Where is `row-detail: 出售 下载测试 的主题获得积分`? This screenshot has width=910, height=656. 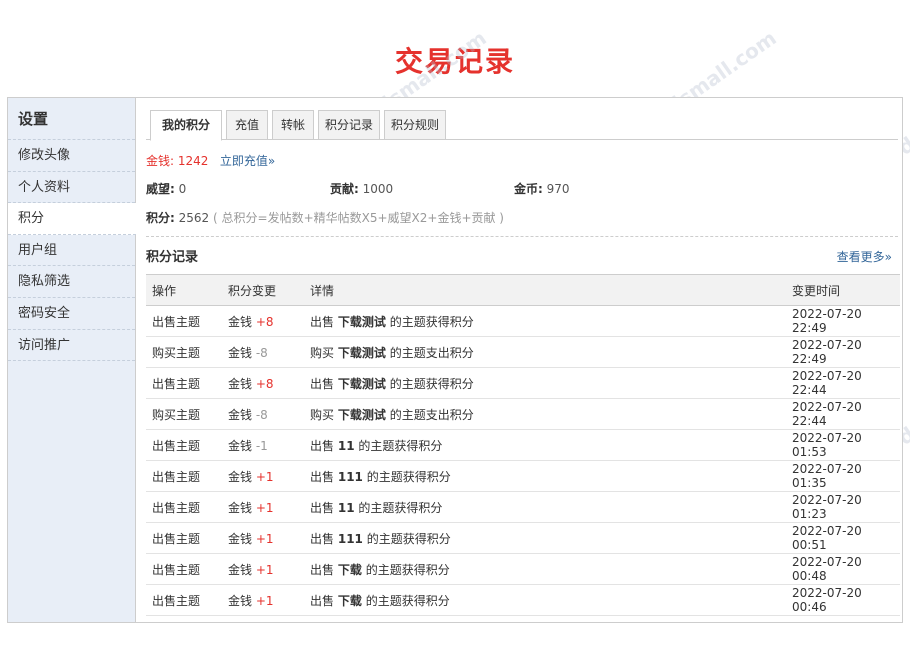 row-detail: 出售 下载测试 的主题获得积分 is located at coordinates (551, 383).